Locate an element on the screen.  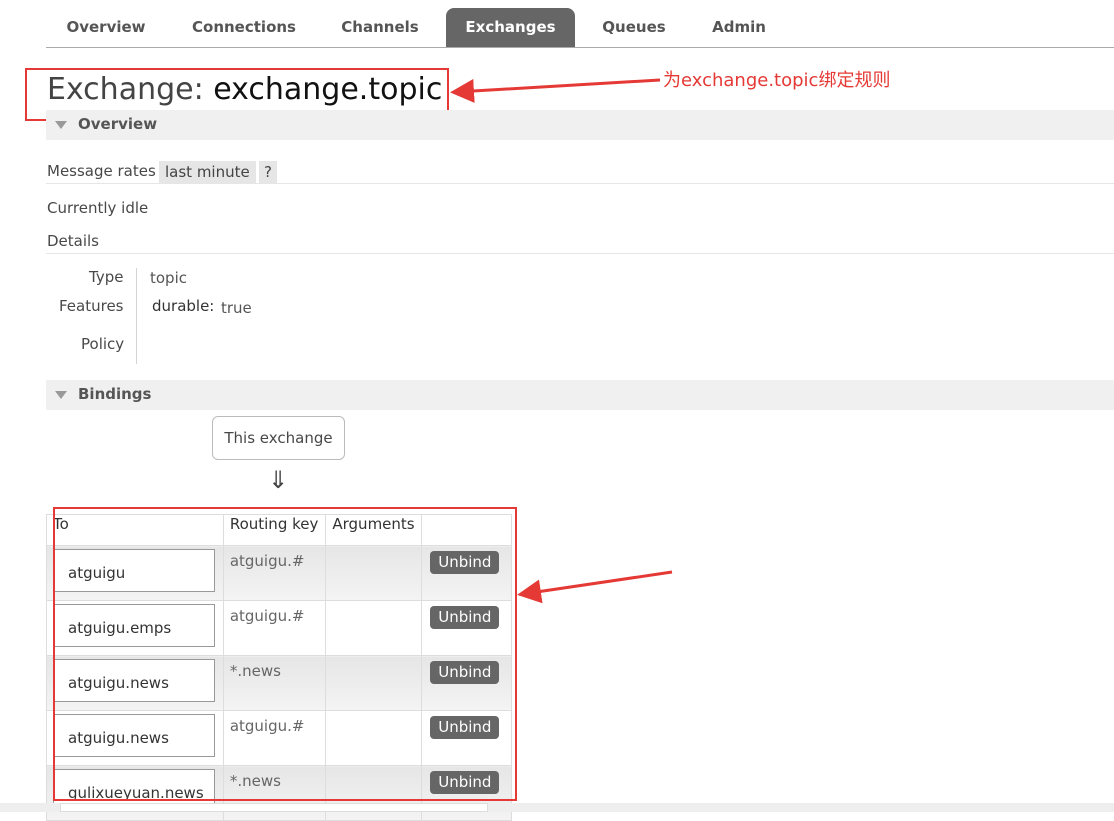
tab-exchanges: Exchanges is located at coordinates (510, 27).